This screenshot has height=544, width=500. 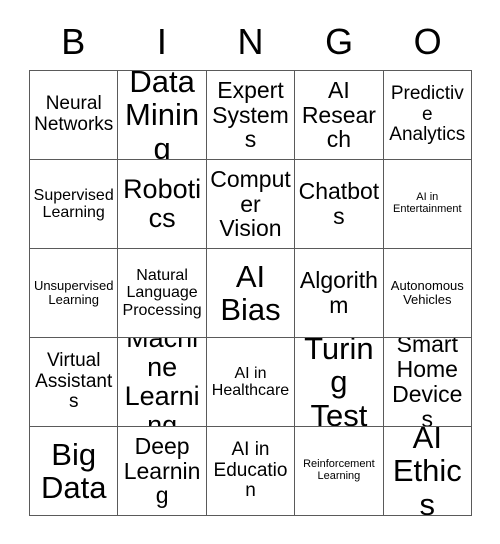 I want to click on bingo-cell-label: AI Research, so click(x=338, y=114).